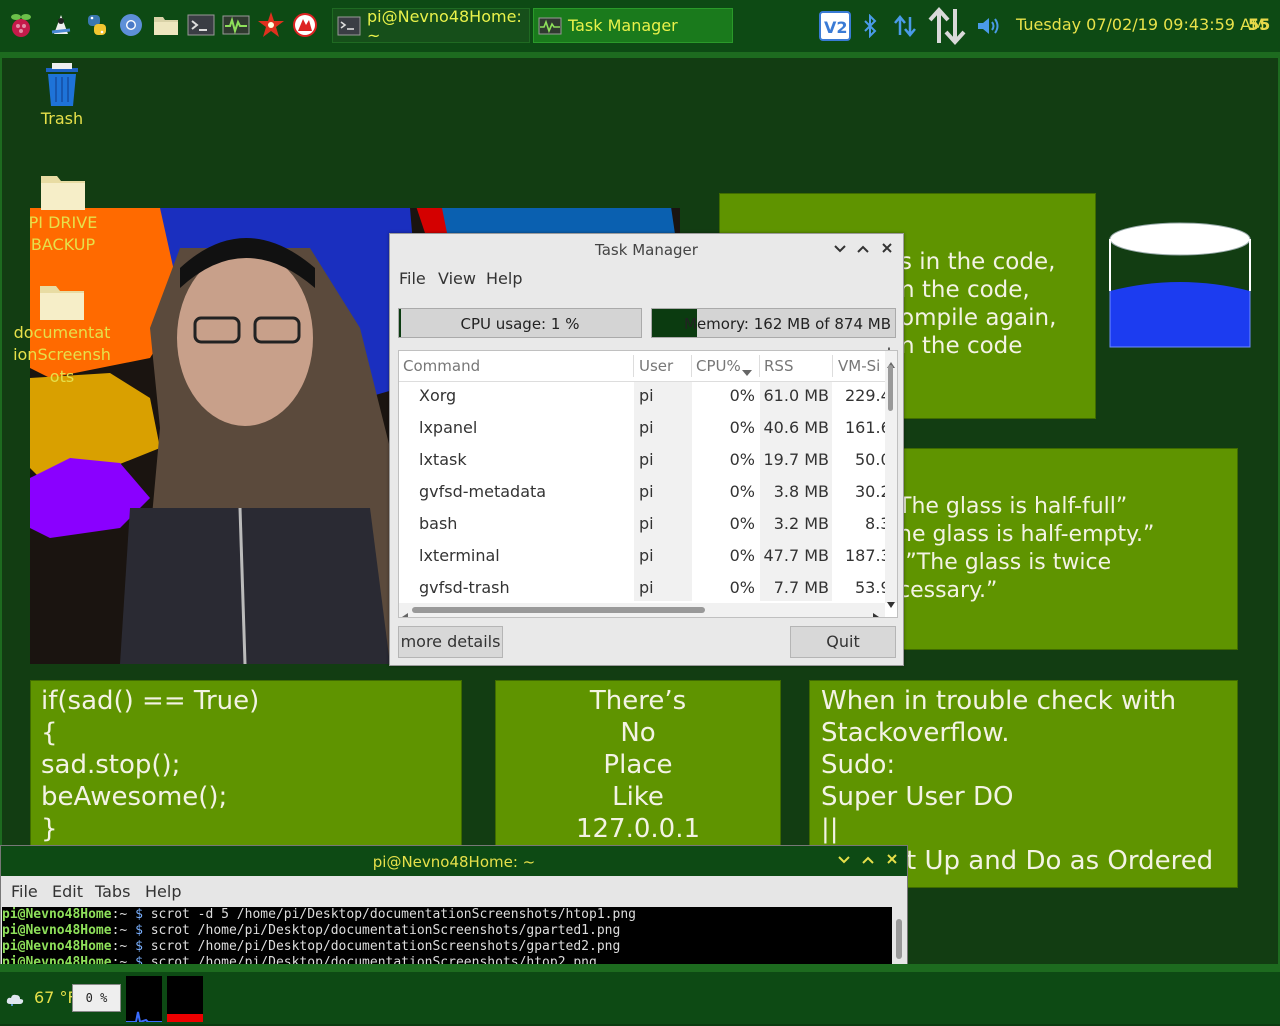 Image resolution: width=1280 pixels, height=1026 pixels. What do you see at coordinates (801, 523) in the screenshot?
I see `process-rss: 3.2 MB` at bounding box center [801, 523].